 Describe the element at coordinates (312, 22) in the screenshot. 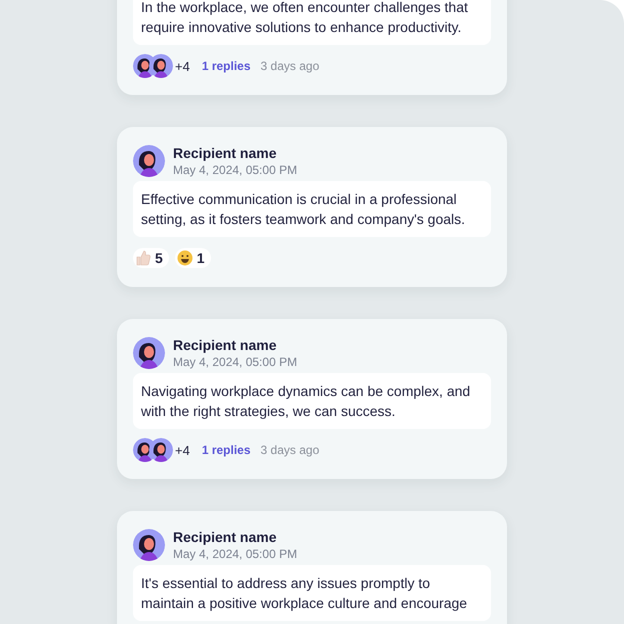

I see `comment-text: In the workplace, we often encounter challenges that require innovative solutions to enhance productivity.` at that location.